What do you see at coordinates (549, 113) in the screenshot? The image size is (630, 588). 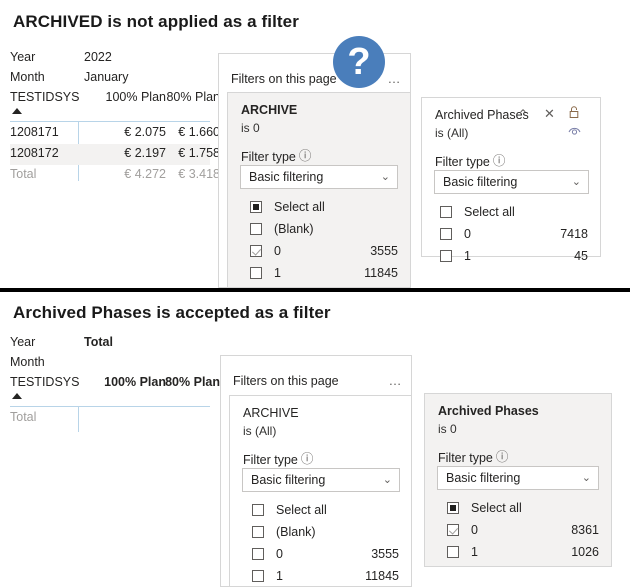 I see `close-icon: ✕` at bounding box center [549, 113].